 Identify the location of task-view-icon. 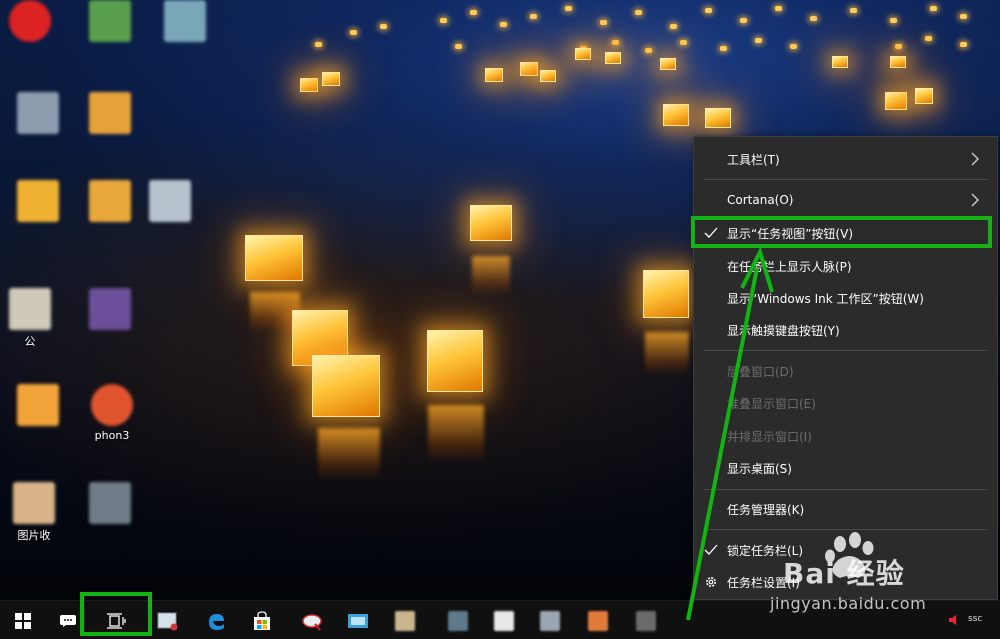
(116, 620).